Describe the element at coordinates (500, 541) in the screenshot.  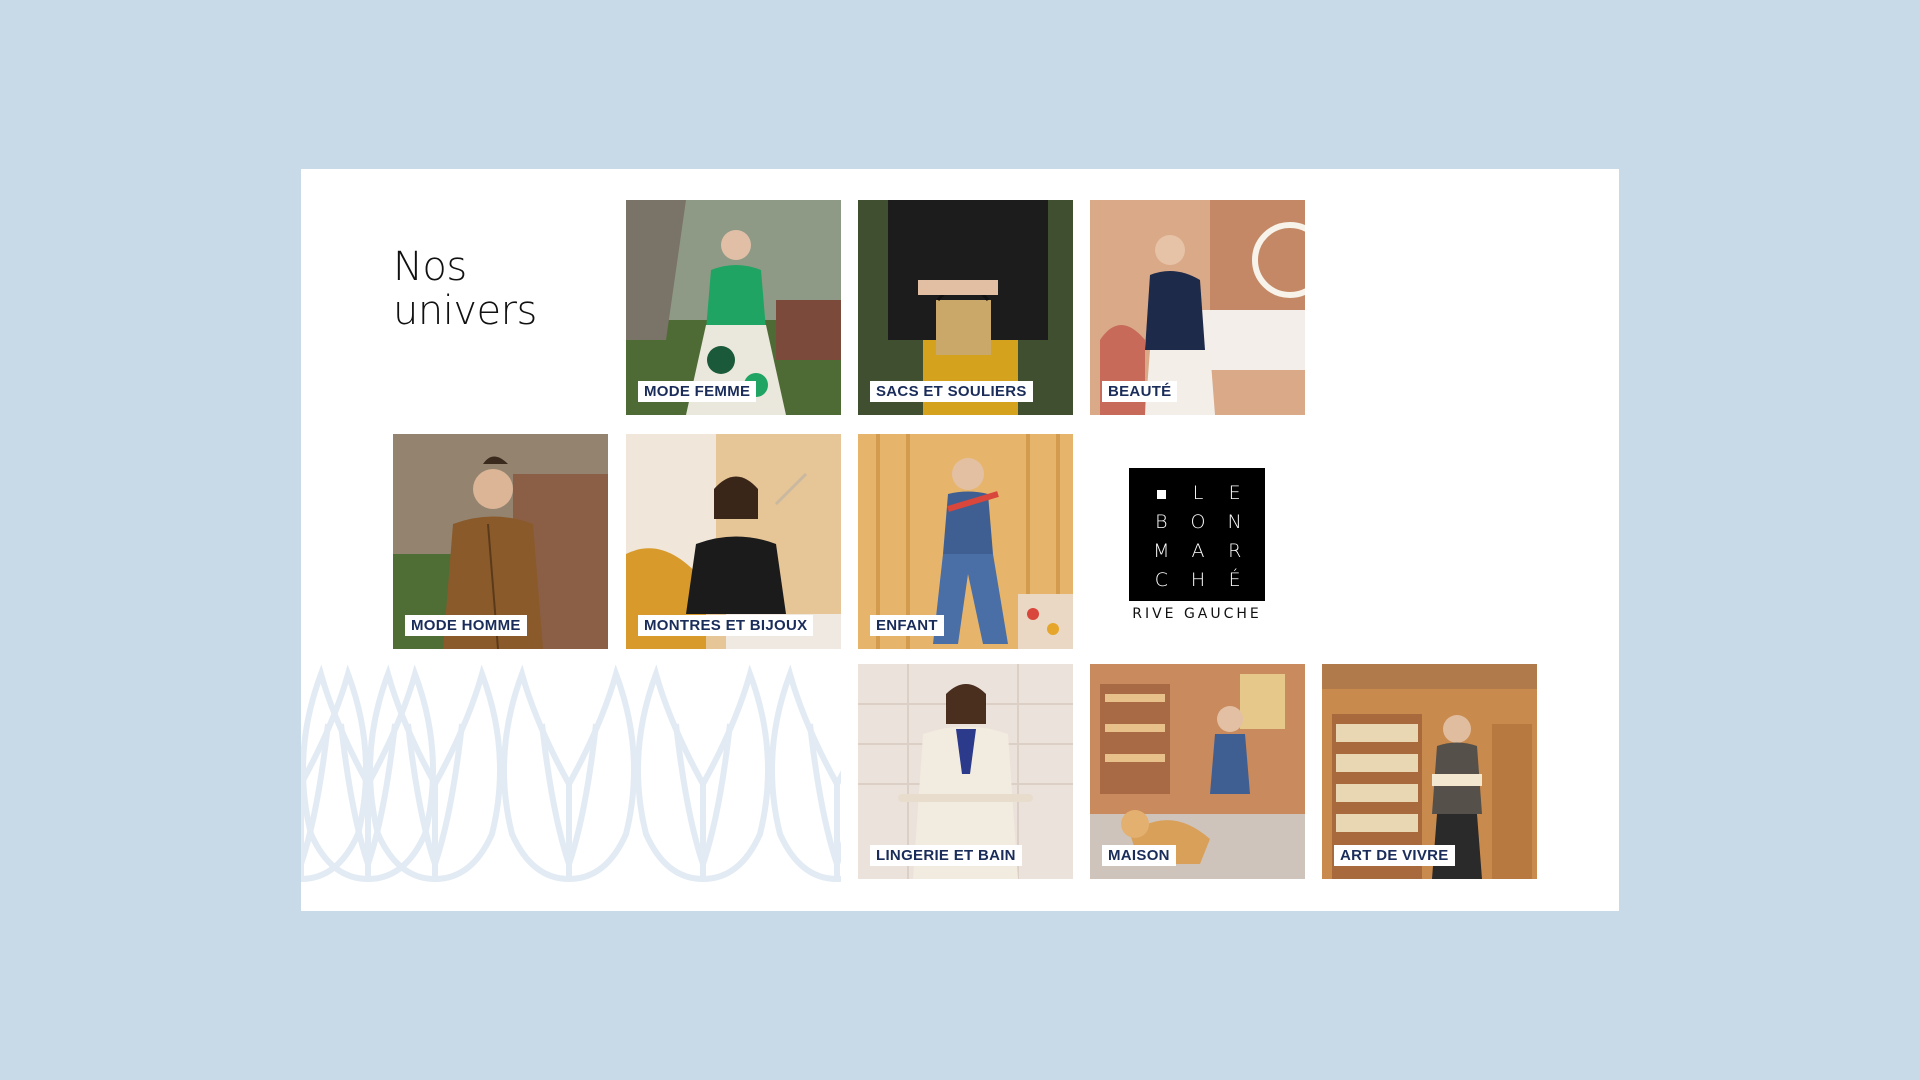
I see `tile-mode-homme: MODE HOMME` at that location.